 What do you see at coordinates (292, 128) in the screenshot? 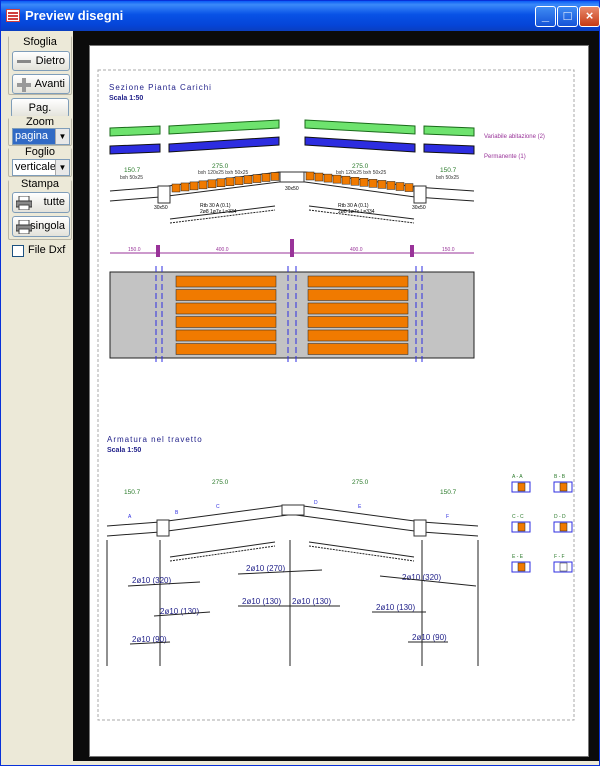
I see `variable-load-bars` at bounding box center [292, 128].